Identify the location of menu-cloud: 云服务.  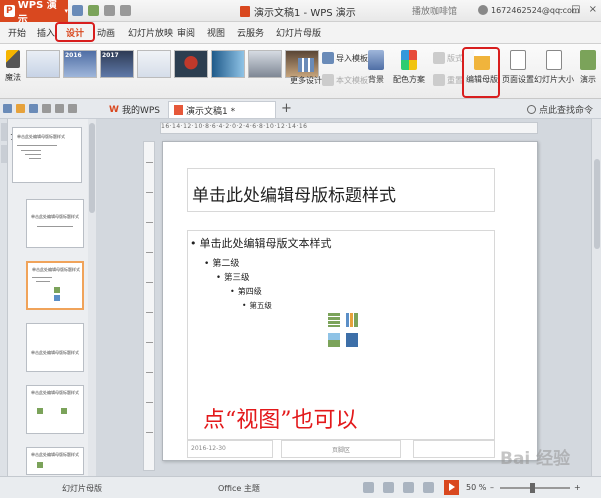
(250, 32).